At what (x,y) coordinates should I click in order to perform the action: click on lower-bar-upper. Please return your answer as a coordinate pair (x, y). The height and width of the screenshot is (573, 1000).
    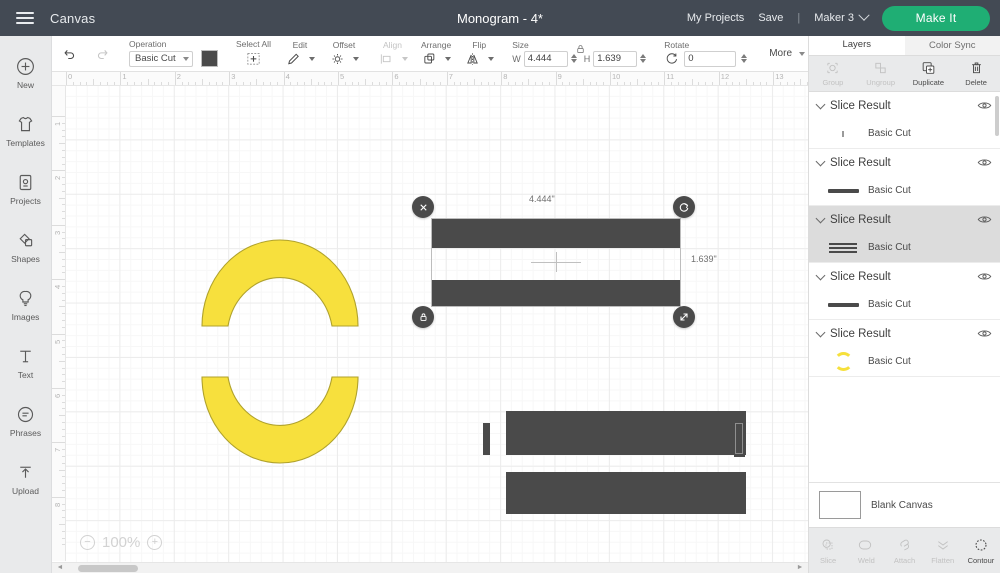
    Looking at the image, I should click on (626, 433).